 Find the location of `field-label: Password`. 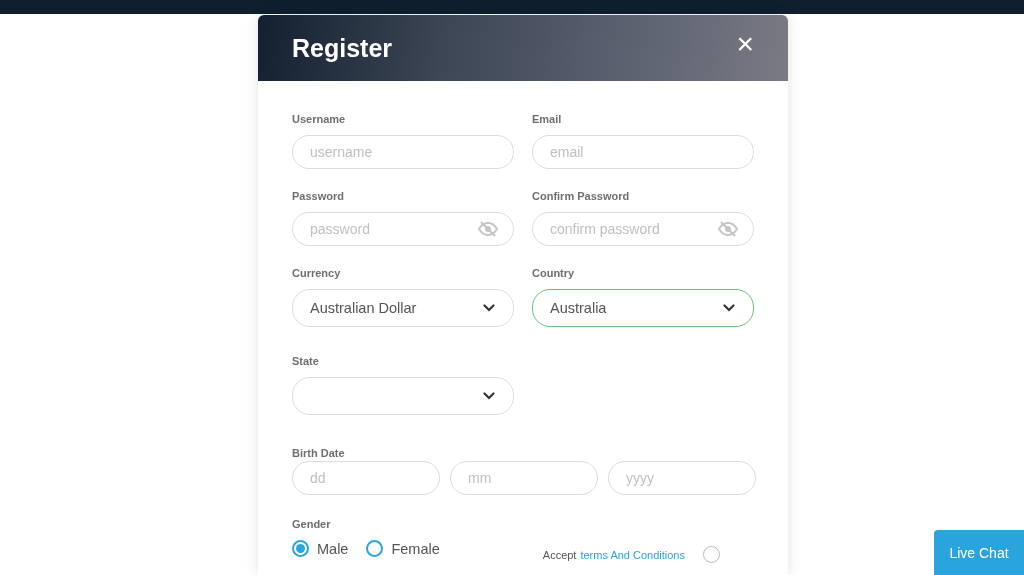

field-label: Password is located at coordinates (318, 196).